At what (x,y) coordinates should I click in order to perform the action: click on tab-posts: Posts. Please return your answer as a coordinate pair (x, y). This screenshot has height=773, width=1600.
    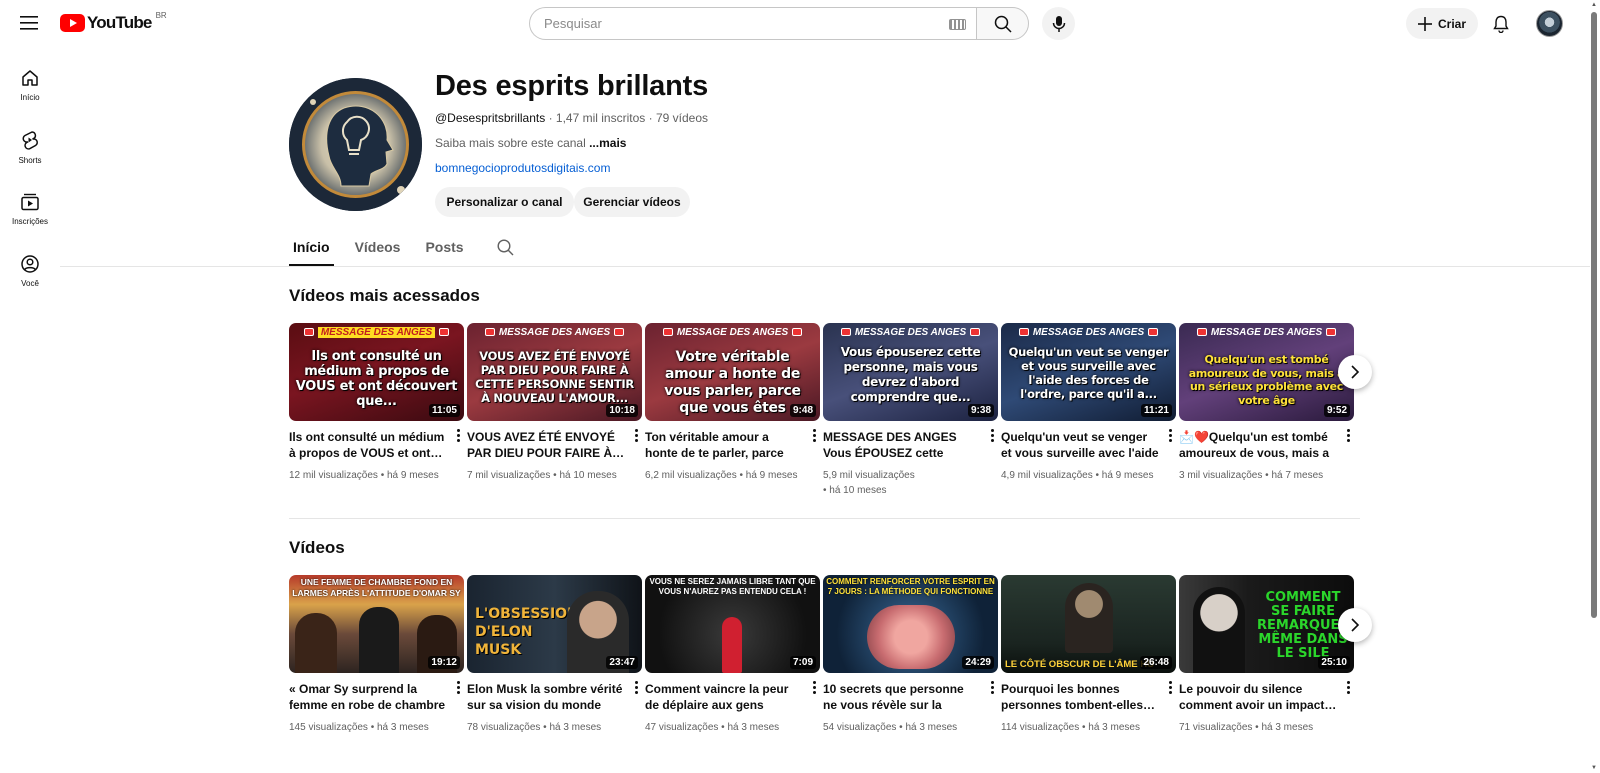
    Looking at the image, I should click on (444, 248).